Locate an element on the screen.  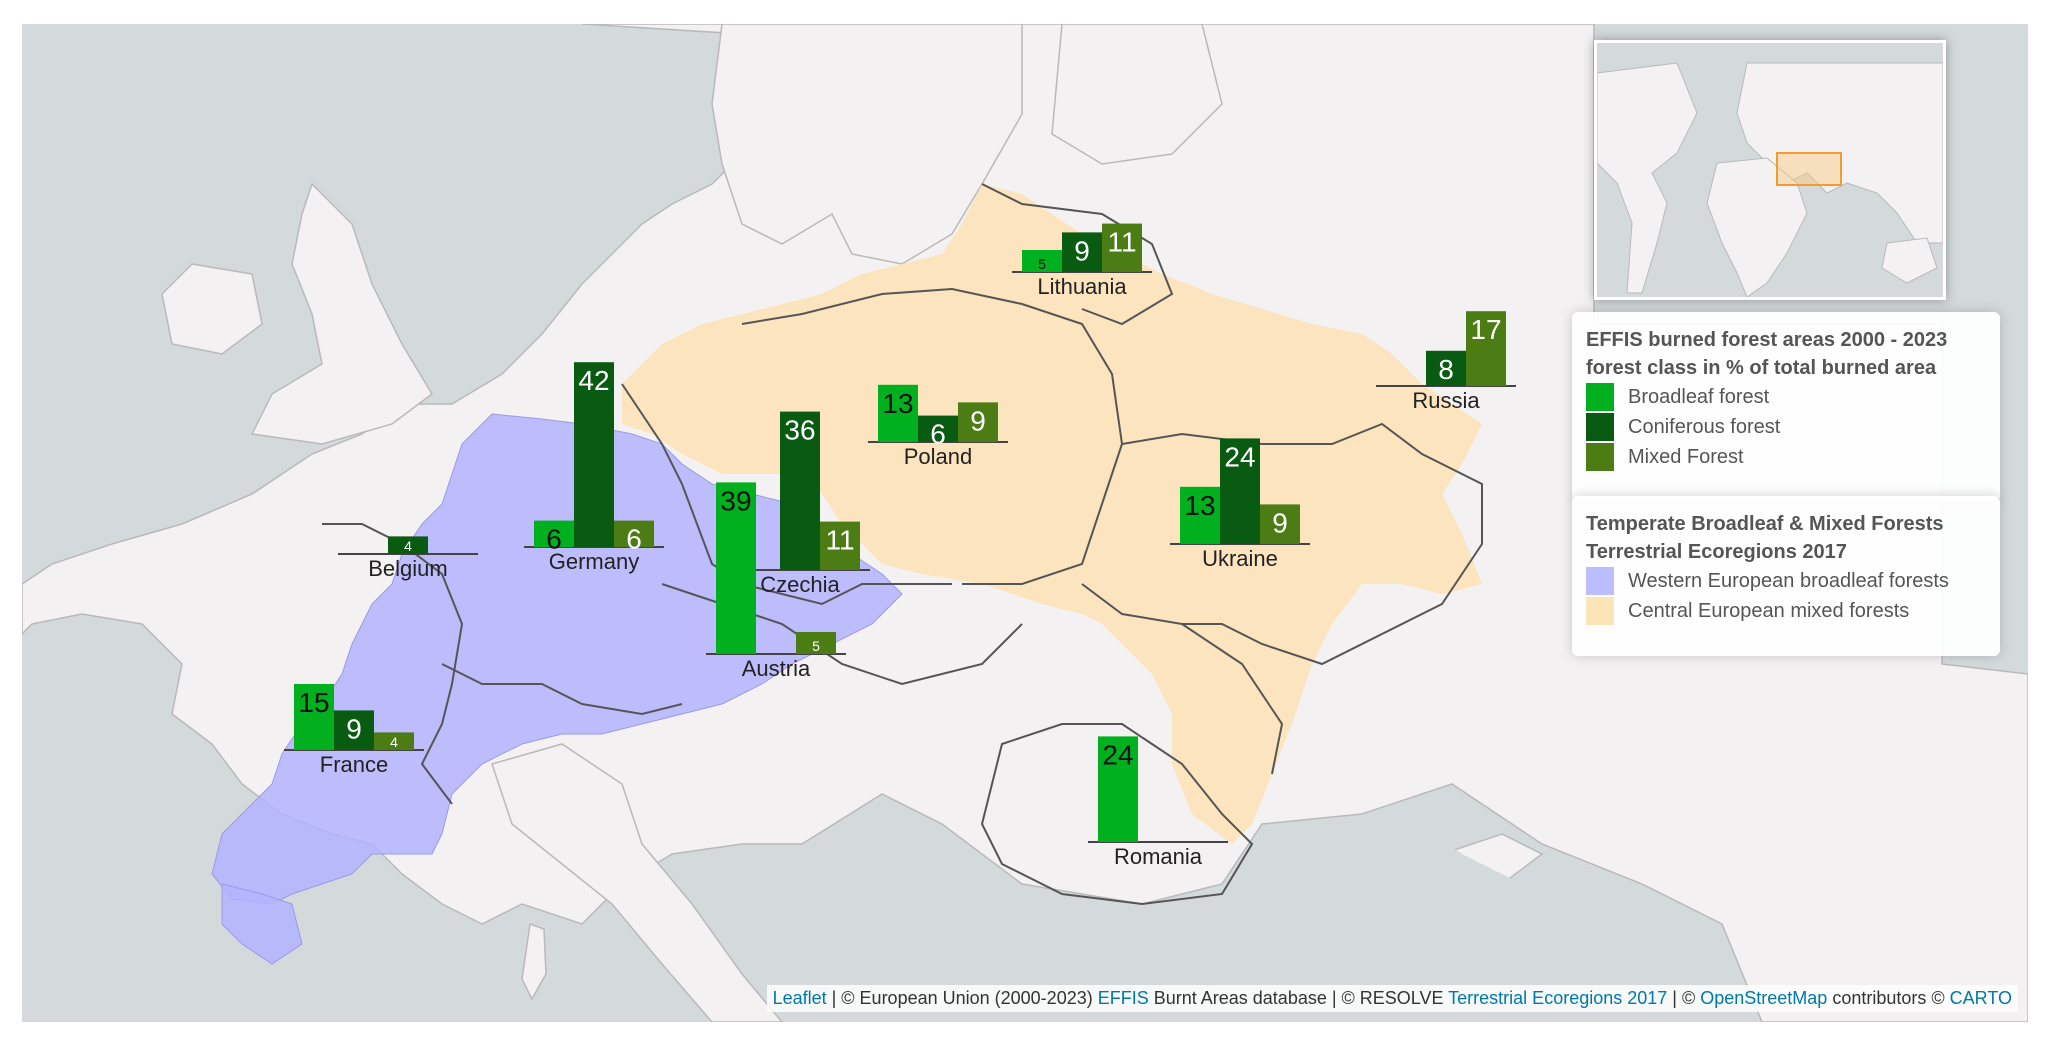
bar-chart-germany: 6426Germany is located at coordinates (594, 468).